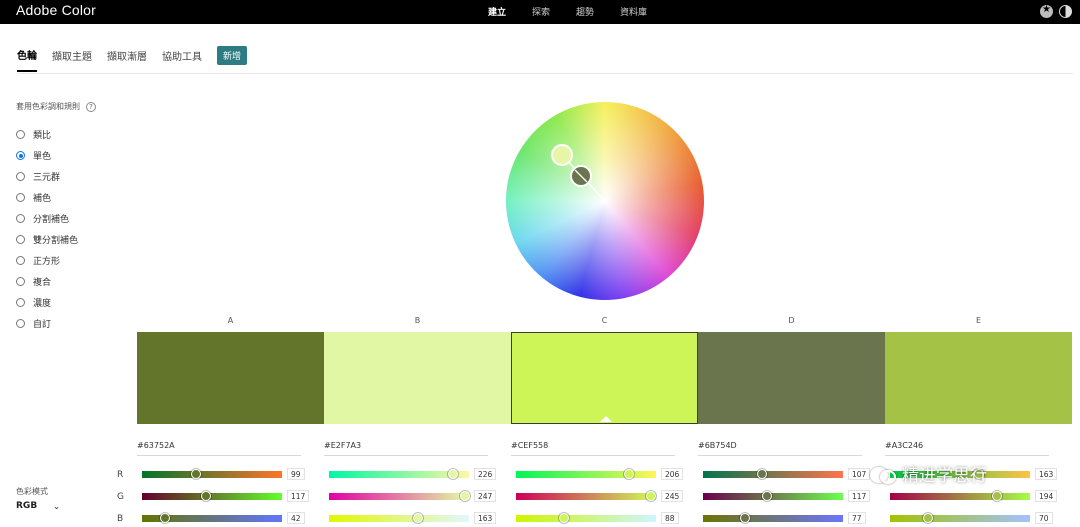 Image resolution: width=1080 pixels, height=527 pixels. Describe the element at coordinates (399, 474) in the screenshot. I see `slider-r-b` at that location.